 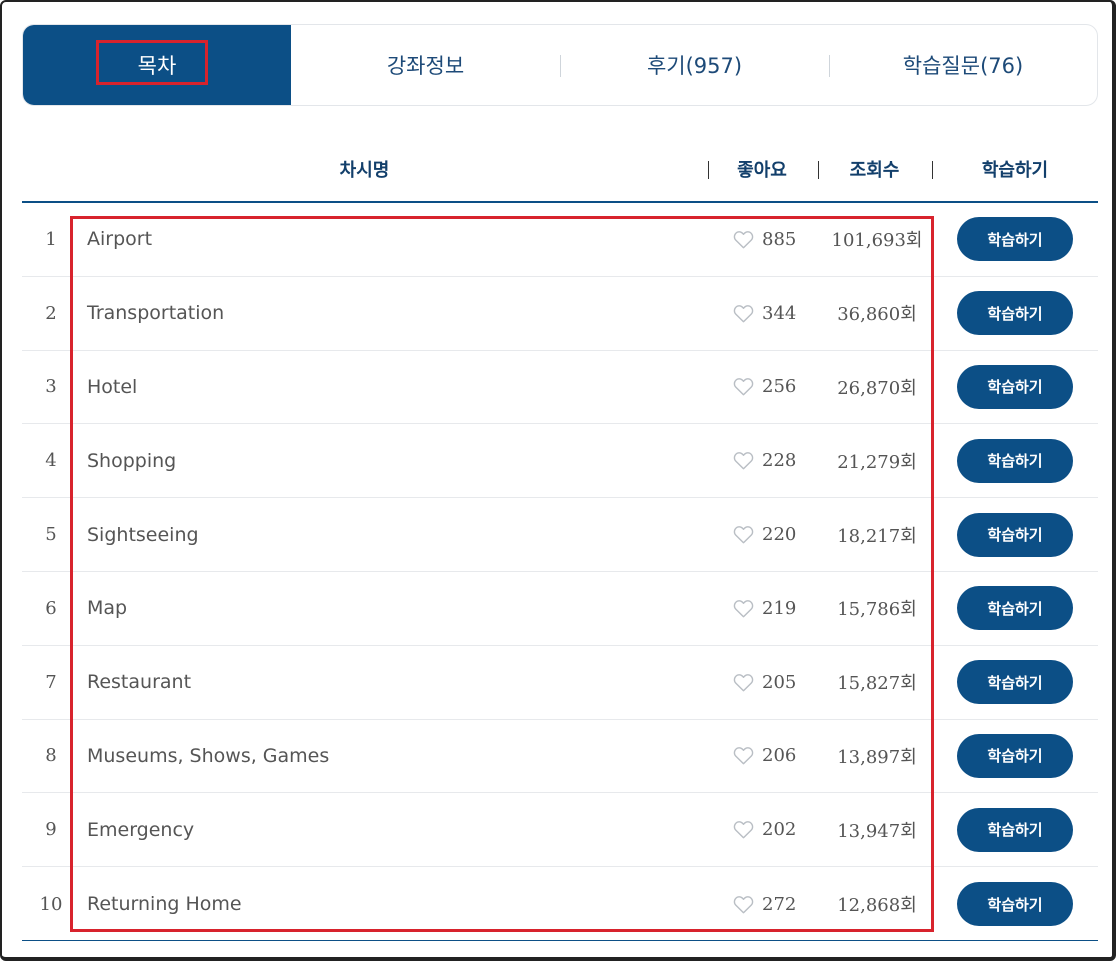 I want to click on tab-reviews: 후기(957), so click(x=694, y=65).